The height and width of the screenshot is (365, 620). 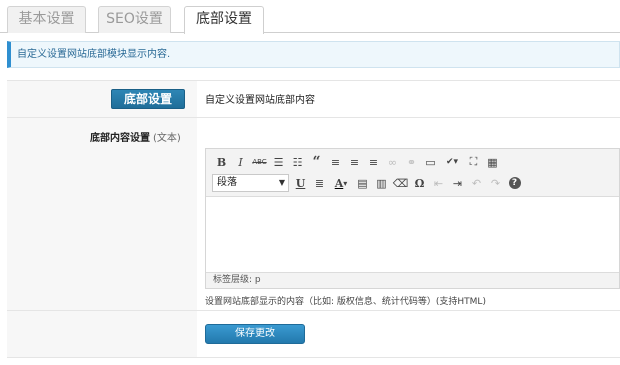 I want to click on justify-icon: ≣, so click(x=319, y=183).